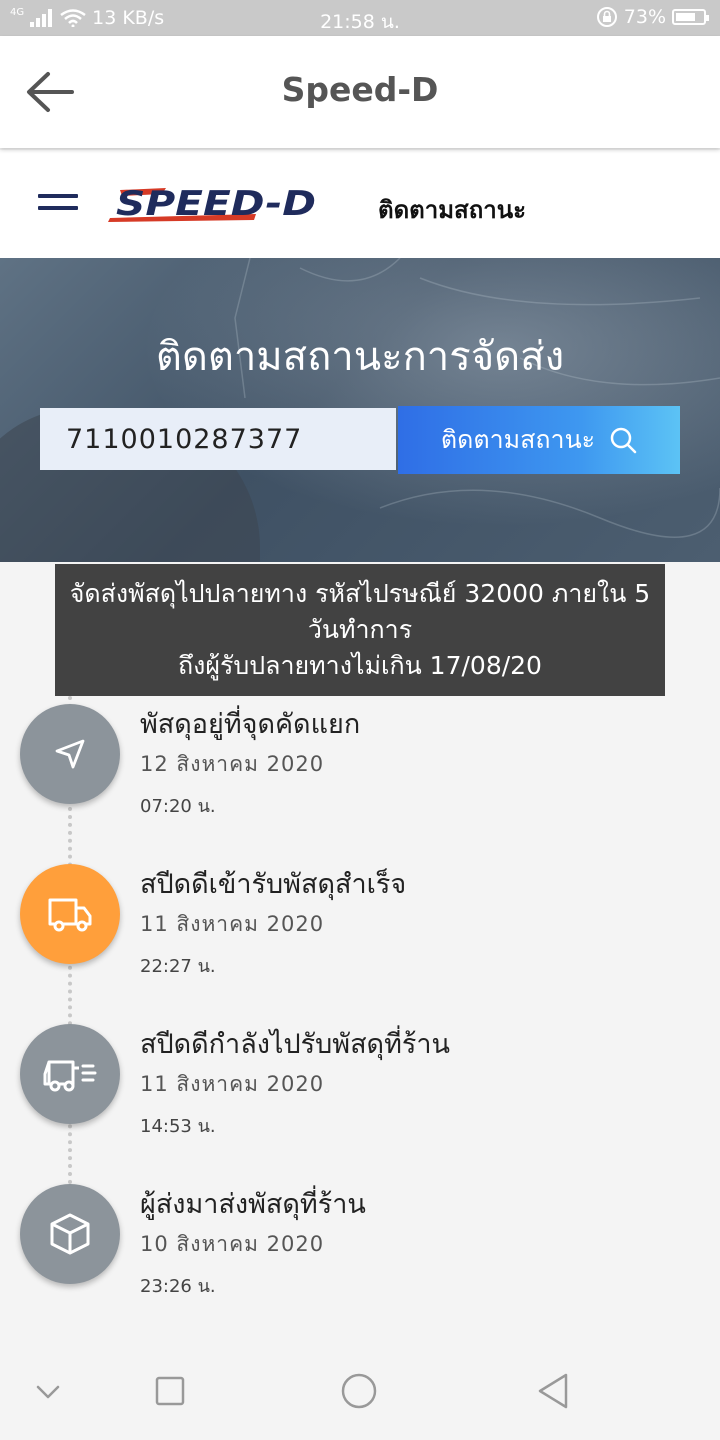 This screenshot has width=720, height=1440. I want to click on system-nav-bar, so click(360, 1395).